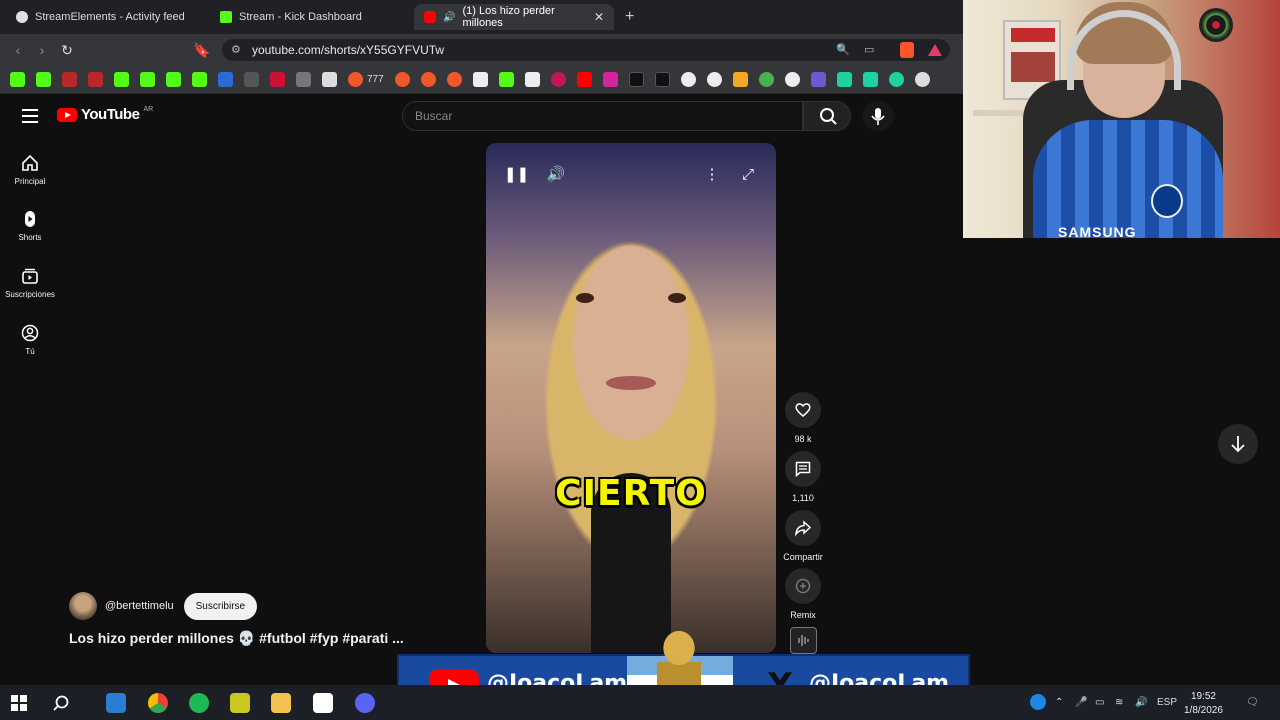 Image resolution: width=1280 pixels, height=720 pixels. Describe the element at coordinates (323, 703) in the screenshot. I see `capcut-icon` at that location.